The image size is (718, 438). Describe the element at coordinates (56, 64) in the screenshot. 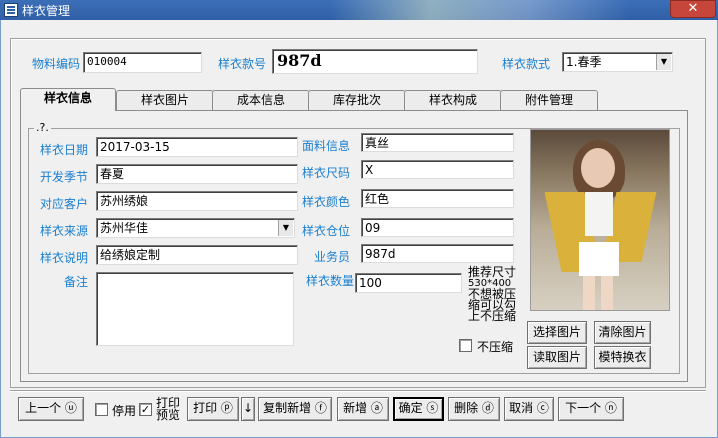

I see `material-code-label: 物料编码` at that location.